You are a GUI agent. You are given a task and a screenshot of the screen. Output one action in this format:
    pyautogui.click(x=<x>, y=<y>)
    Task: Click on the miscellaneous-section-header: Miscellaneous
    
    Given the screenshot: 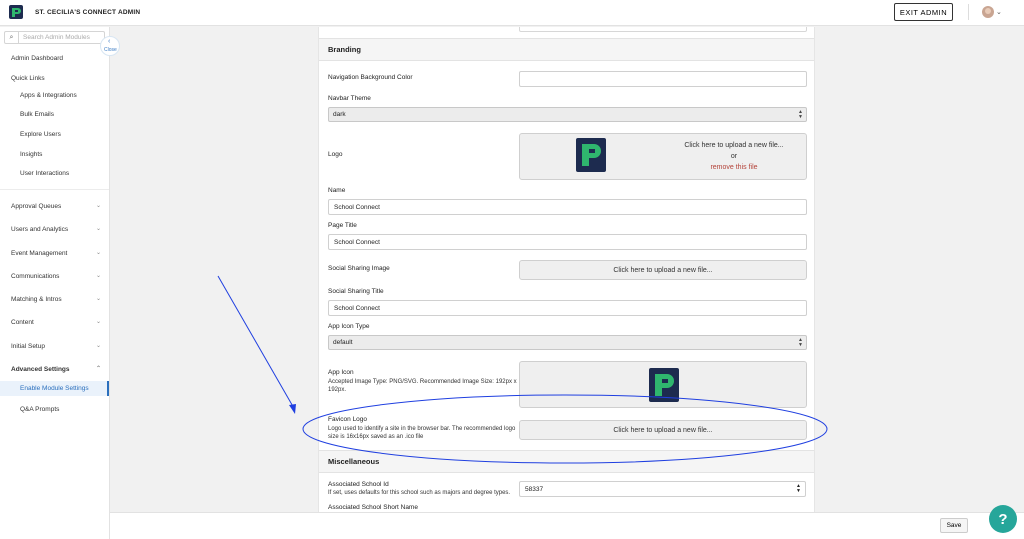 What is the action you would take?
    pyautogui.click(x=566, y=461)
    